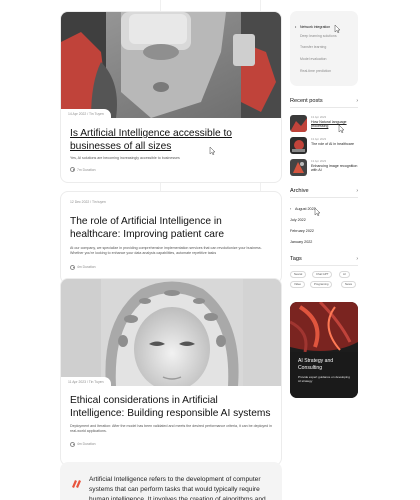  I want to click on read-time: 7m Duration, so click(171, 170).